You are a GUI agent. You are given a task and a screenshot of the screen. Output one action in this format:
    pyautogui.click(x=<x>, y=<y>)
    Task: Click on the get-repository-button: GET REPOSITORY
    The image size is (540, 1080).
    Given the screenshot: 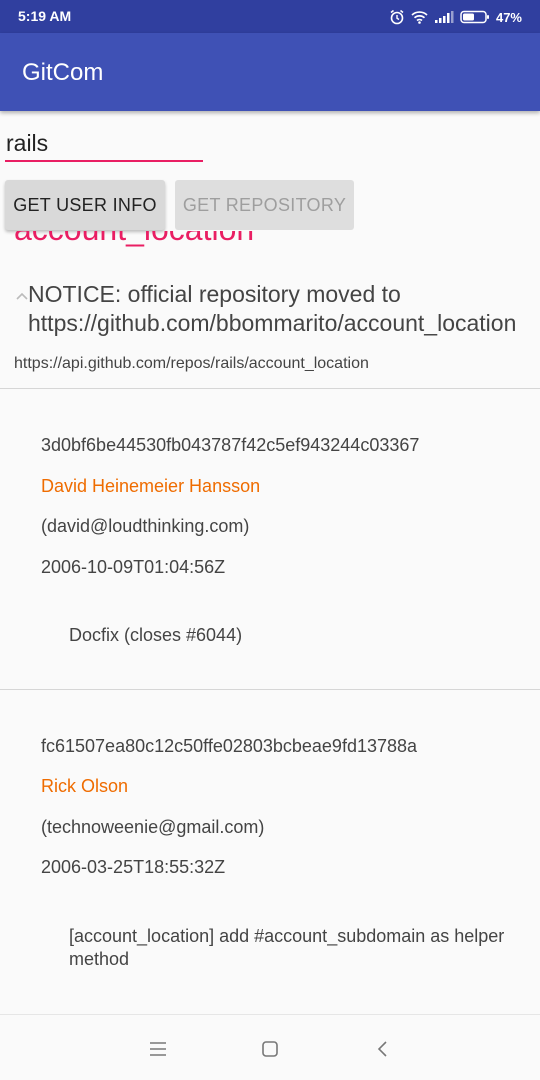 What is the action you would take?
    pyautogui.click(x=264, y=205)
    